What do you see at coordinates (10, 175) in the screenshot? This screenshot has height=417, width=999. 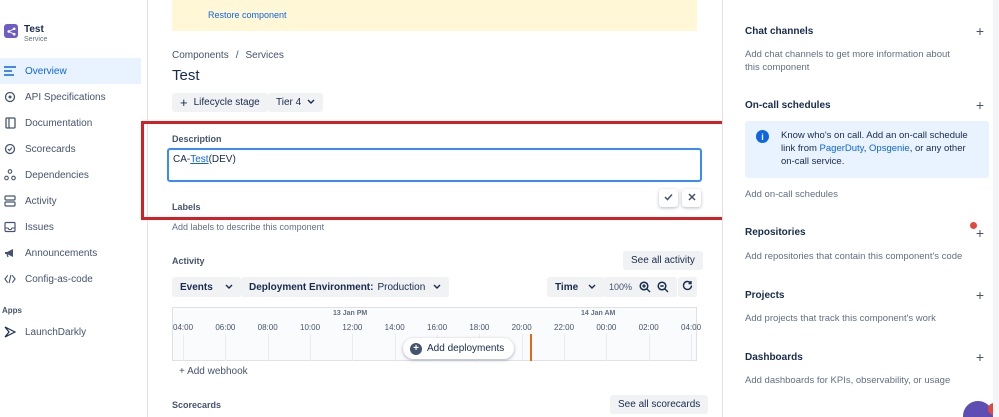 I see `dependency-icon` at bounding box center [10, 175].